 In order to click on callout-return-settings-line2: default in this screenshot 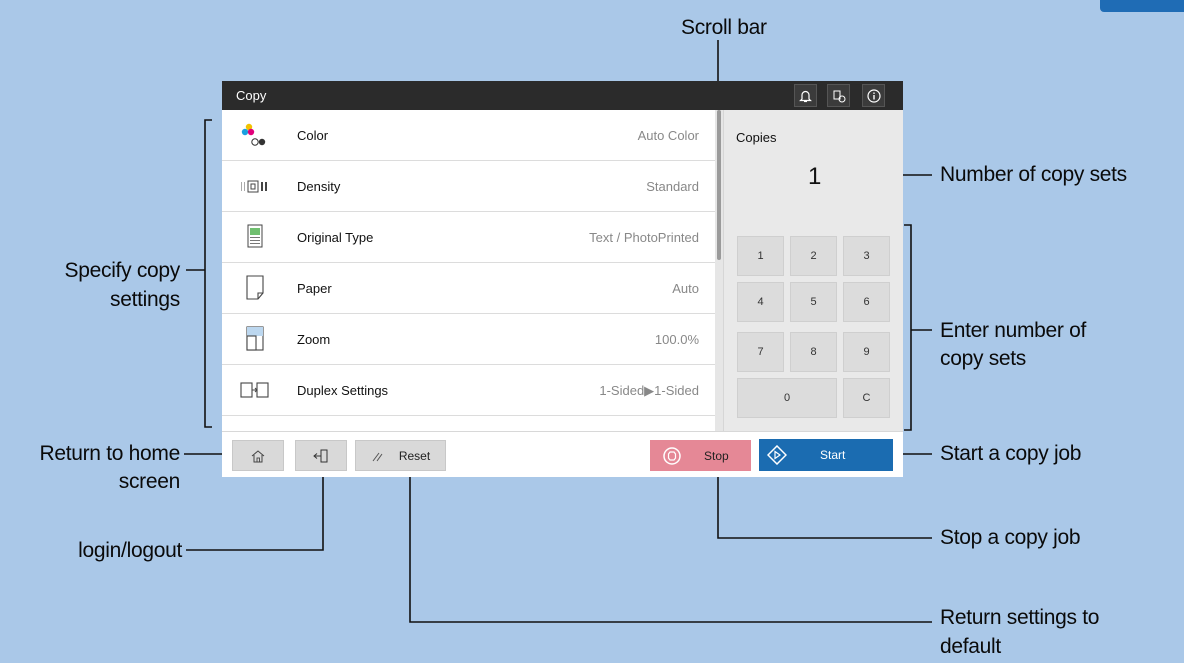, I will do `click(970, 646)`.